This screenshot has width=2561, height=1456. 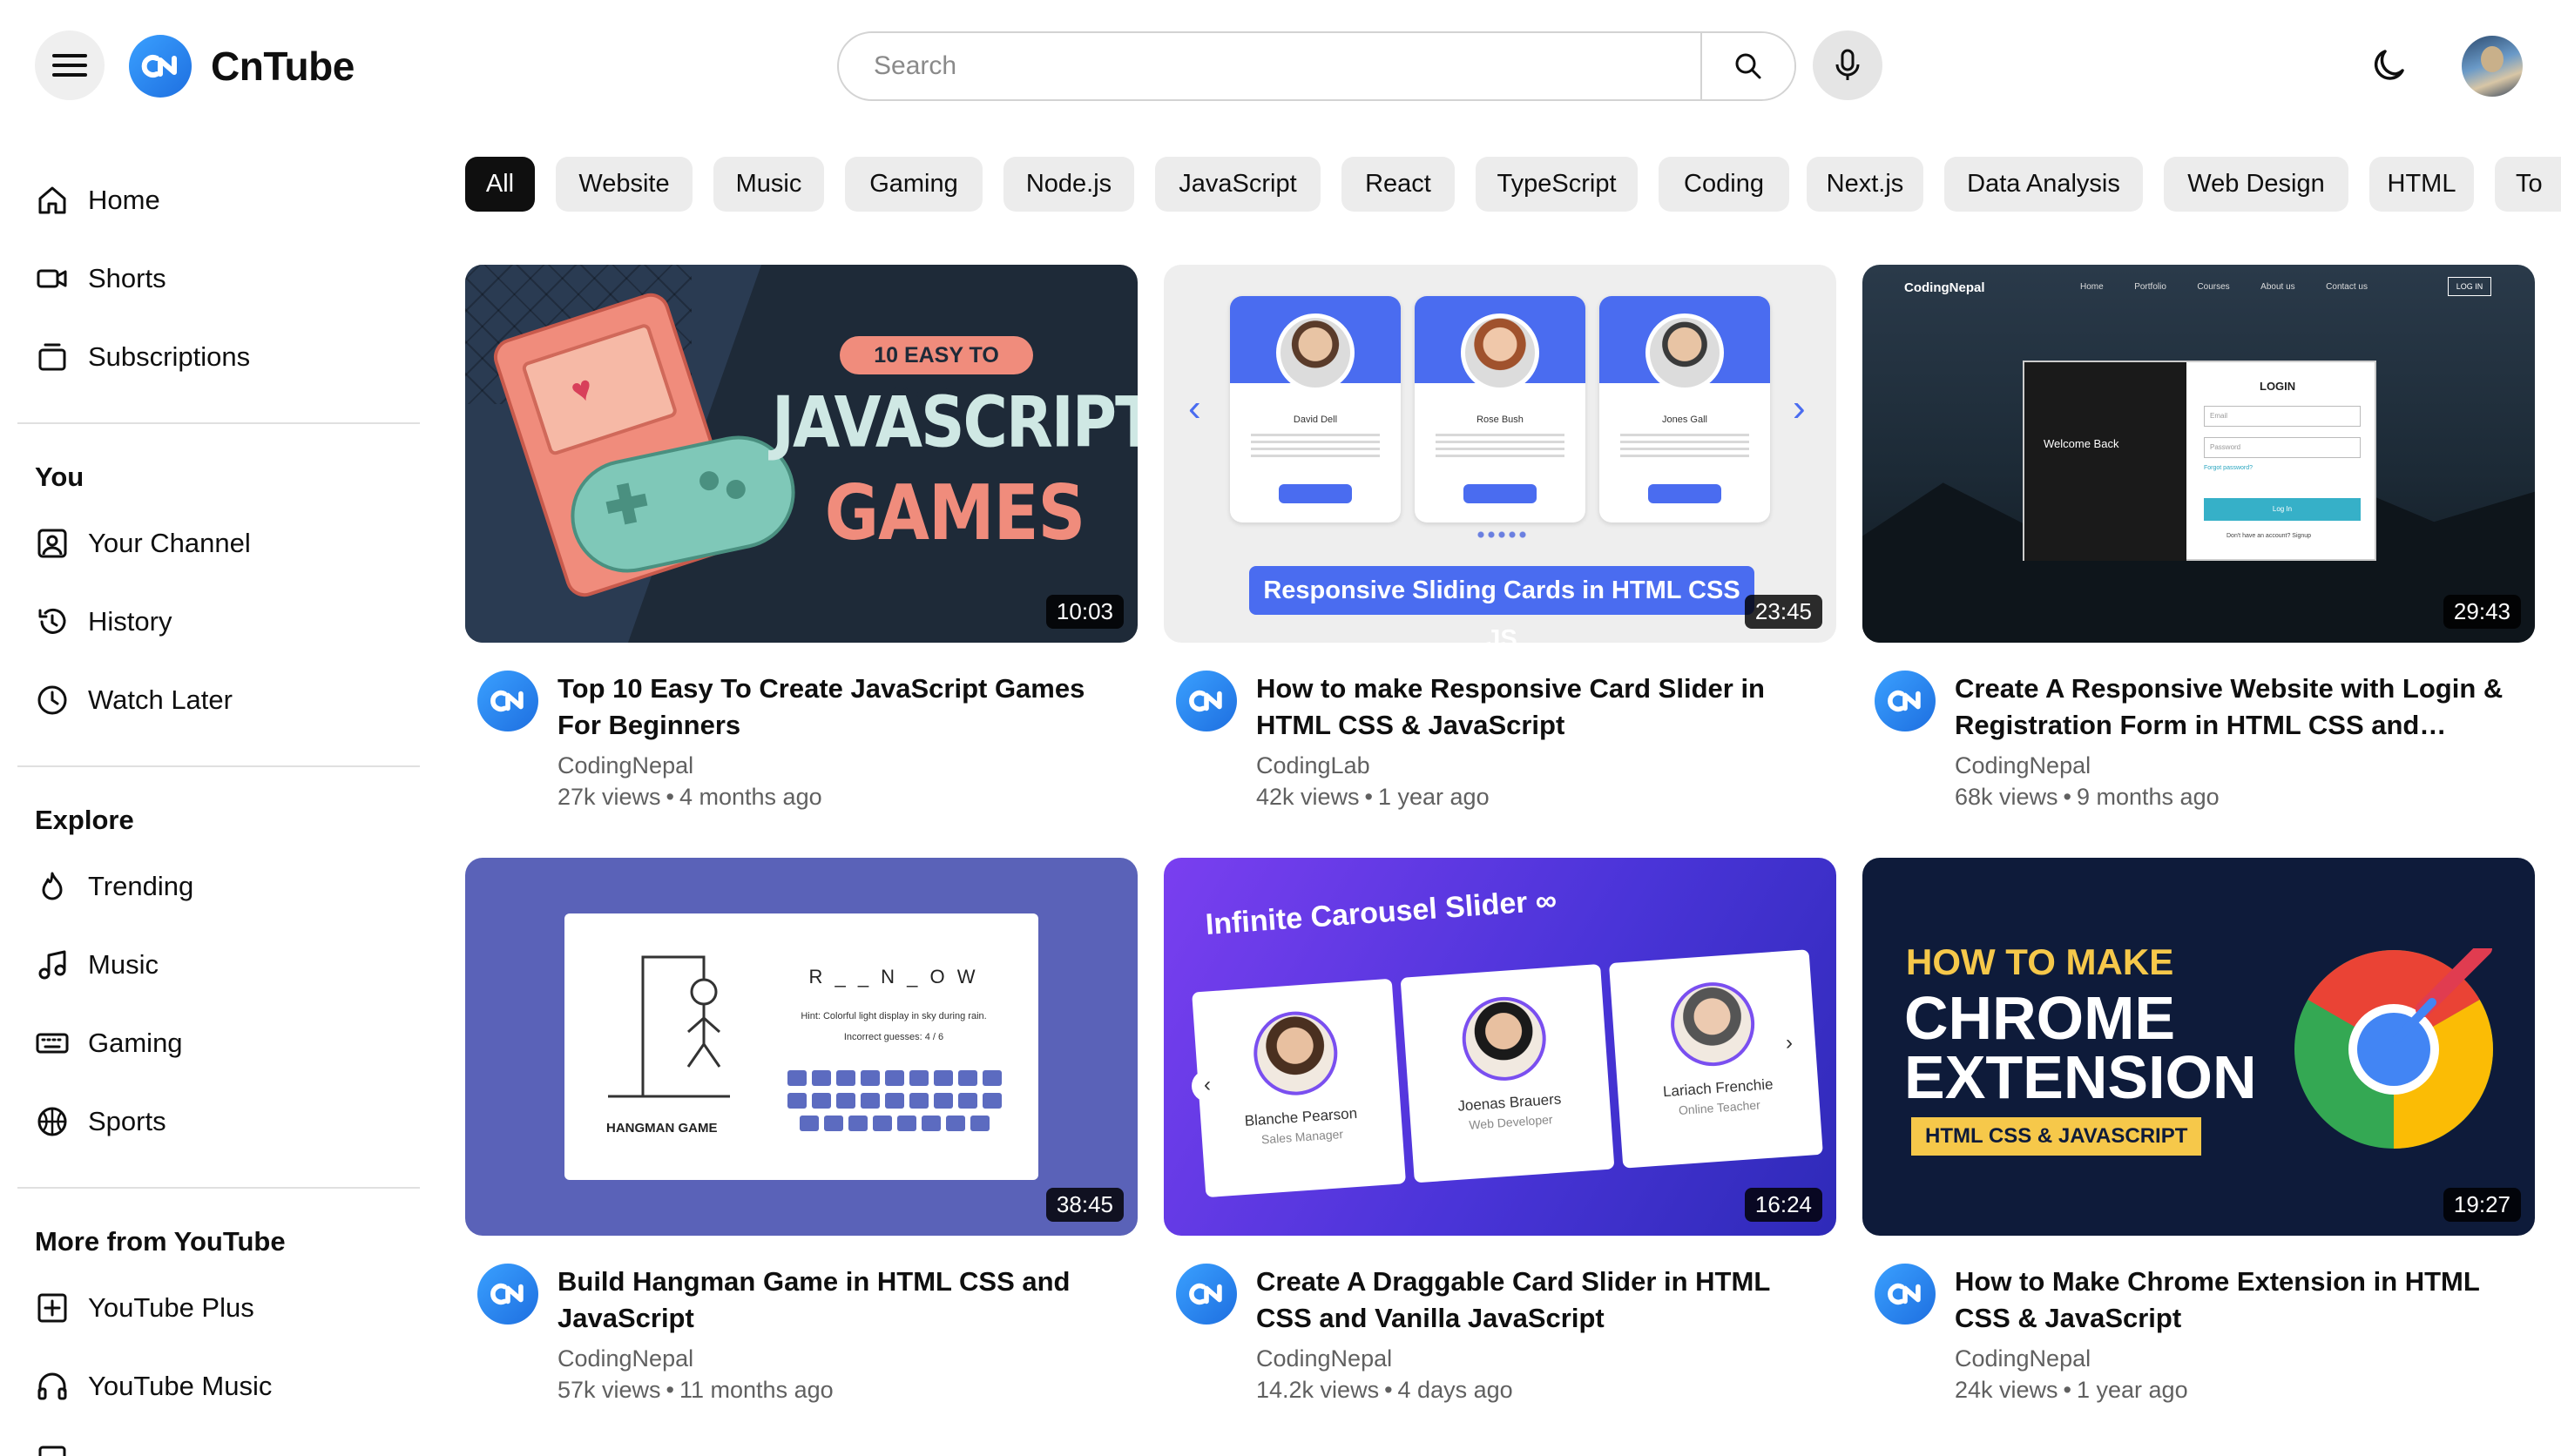 What do you see at coordinates (2081, 443) in the screenshot?
I see `thumbnail-welcome: Welcome Back` at bounding box center [2081, 443].